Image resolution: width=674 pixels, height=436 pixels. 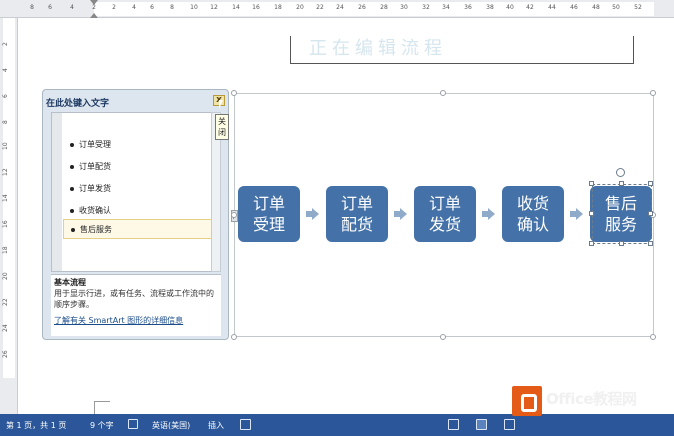 What do you see at coordinates (533, 214) in the screenshot?
I see `process-step: 收货确认` at bounding box center [533, 214].